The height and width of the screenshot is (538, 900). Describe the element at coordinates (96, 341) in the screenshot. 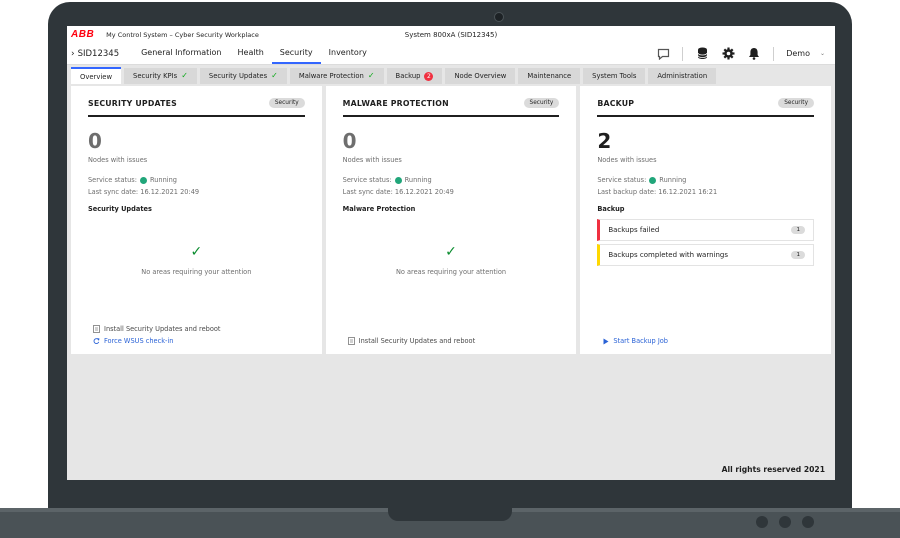

I see `refresh-icon` at that location.